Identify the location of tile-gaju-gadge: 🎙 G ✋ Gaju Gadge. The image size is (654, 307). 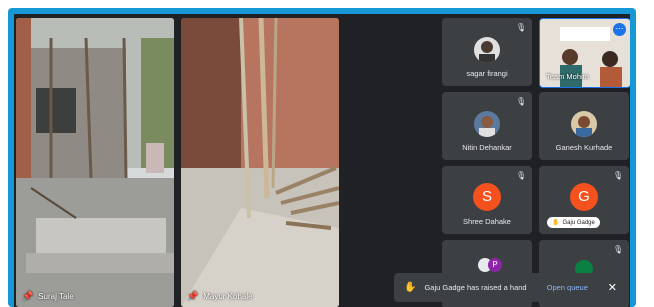
(584, 200).